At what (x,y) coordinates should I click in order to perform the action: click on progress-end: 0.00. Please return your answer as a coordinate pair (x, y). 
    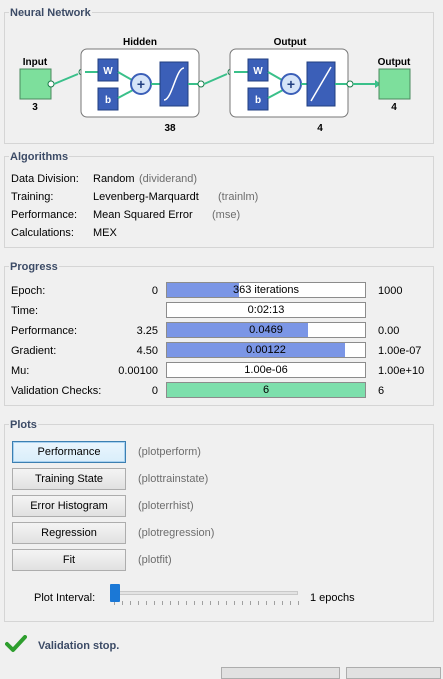
    Looking at the image, I should click on (389, 331).